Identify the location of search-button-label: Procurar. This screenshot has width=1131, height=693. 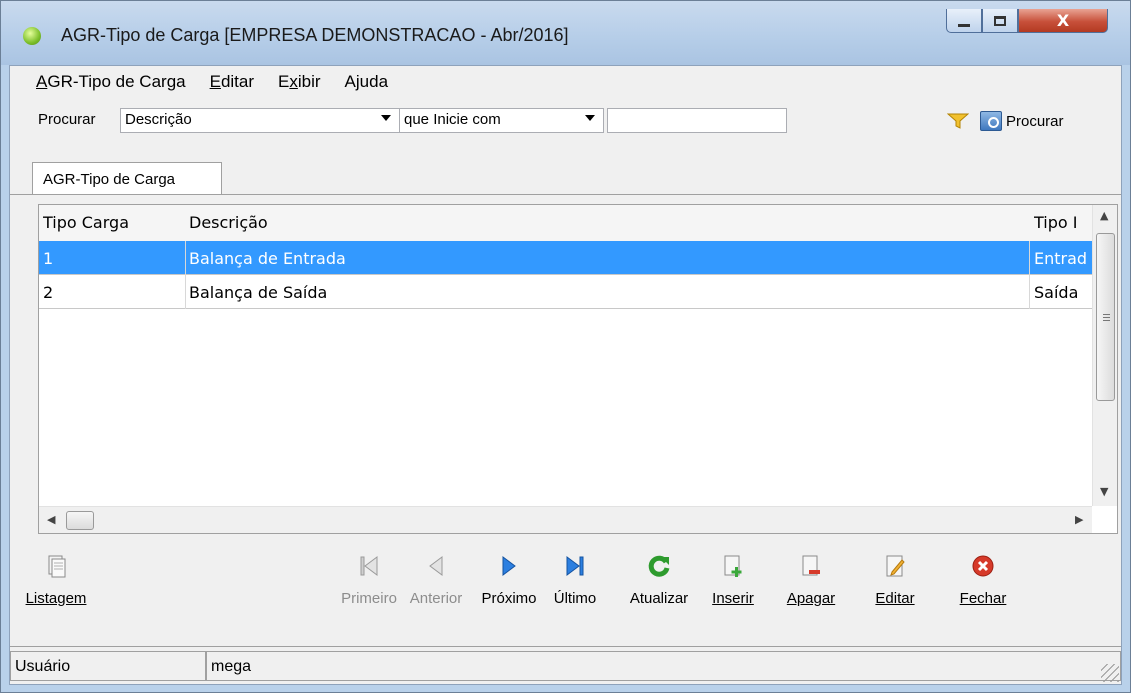
(1035, 121).